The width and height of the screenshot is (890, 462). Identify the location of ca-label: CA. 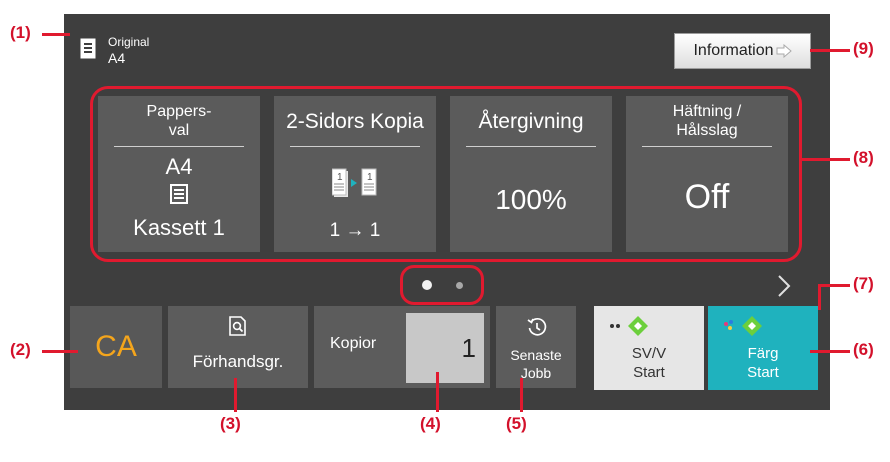
(116, 346).